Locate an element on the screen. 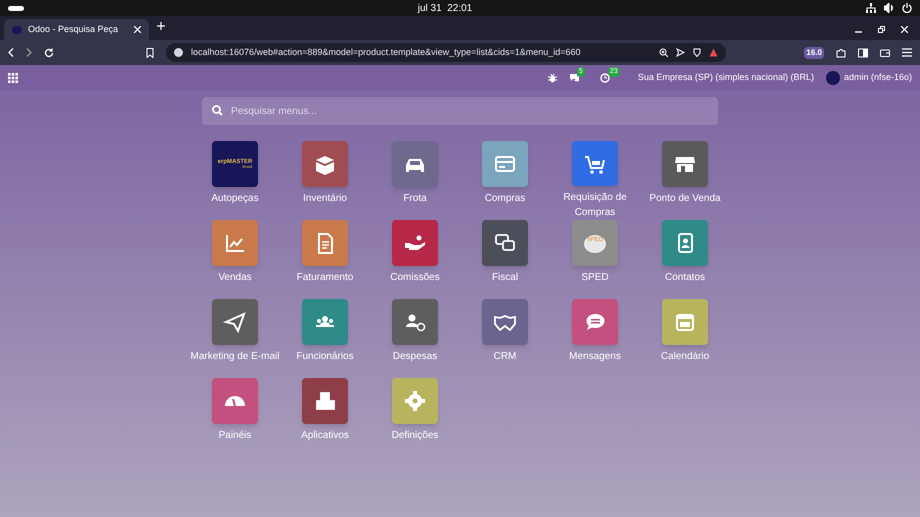 The height and width of the screenshot is (517, 920). app-label: SPED is located at coordinates (595, 277).